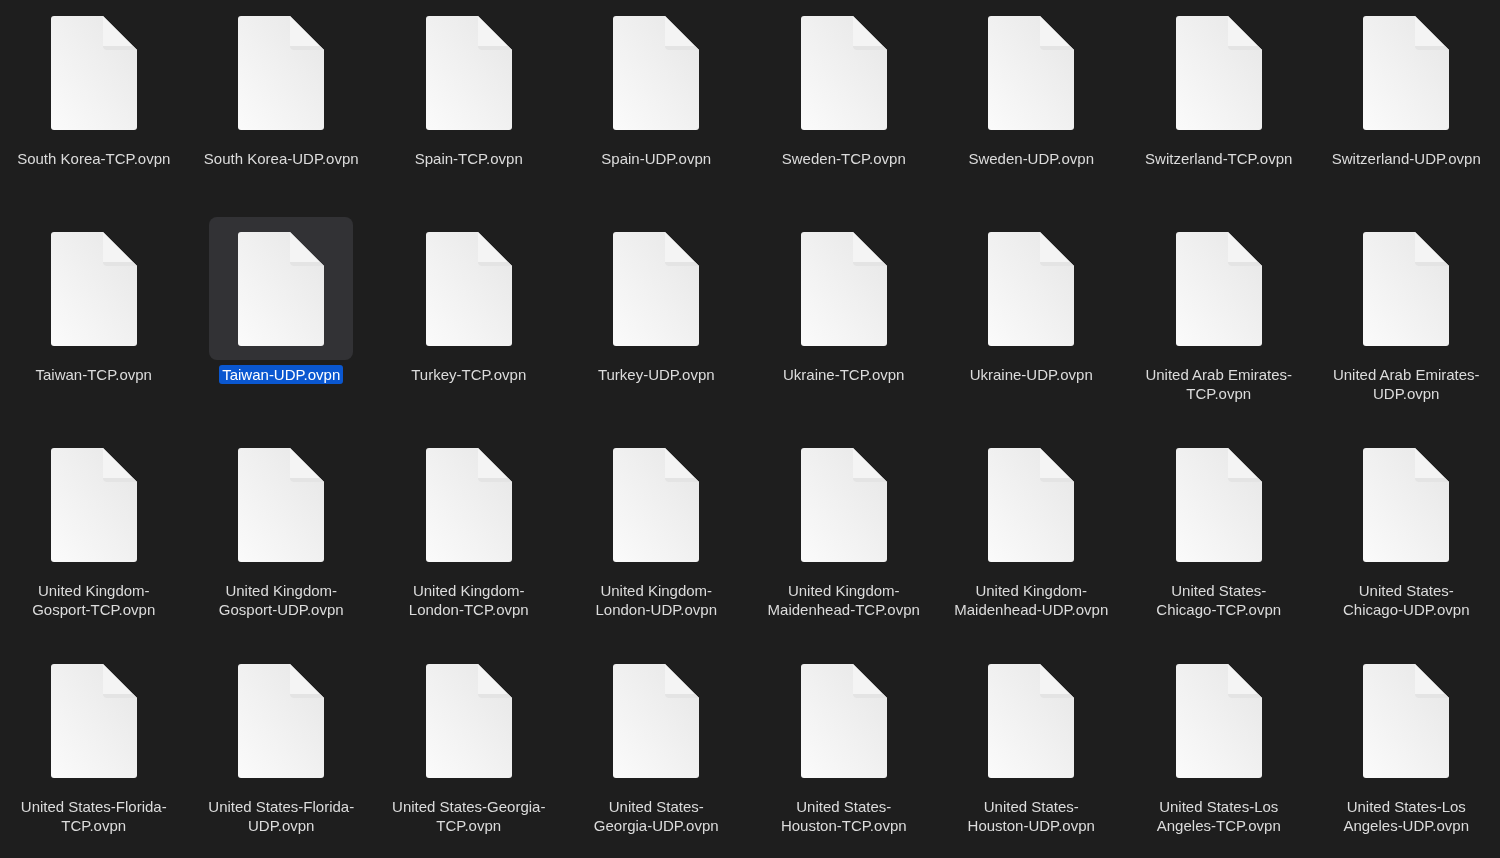  Describe the element at coordinates (1031, 600) in the screenshot. I see `file-name: United Kingdom- Maidenhead-UDP.ovpn` at that location.